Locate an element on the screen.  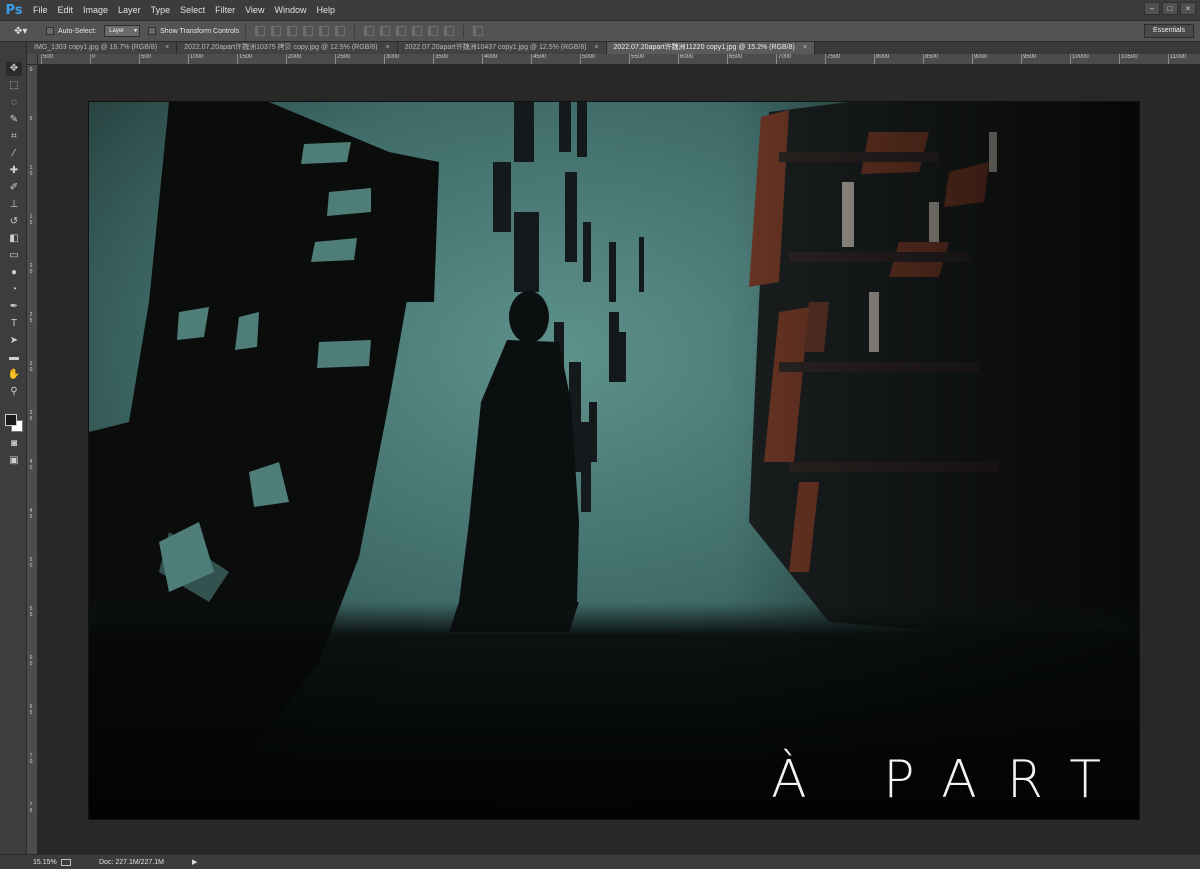
healing-brush-tool-icon: ✚ is located at coordinates (14, 171).